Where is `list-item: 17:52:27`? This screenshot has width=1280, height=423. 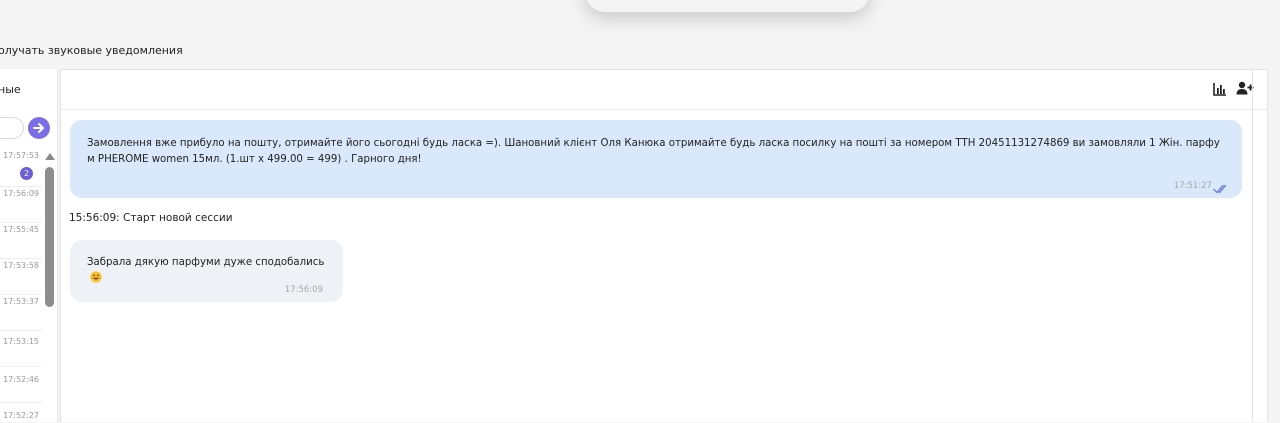
list-item: 17:52:27 is located at coordinates (21, 412).